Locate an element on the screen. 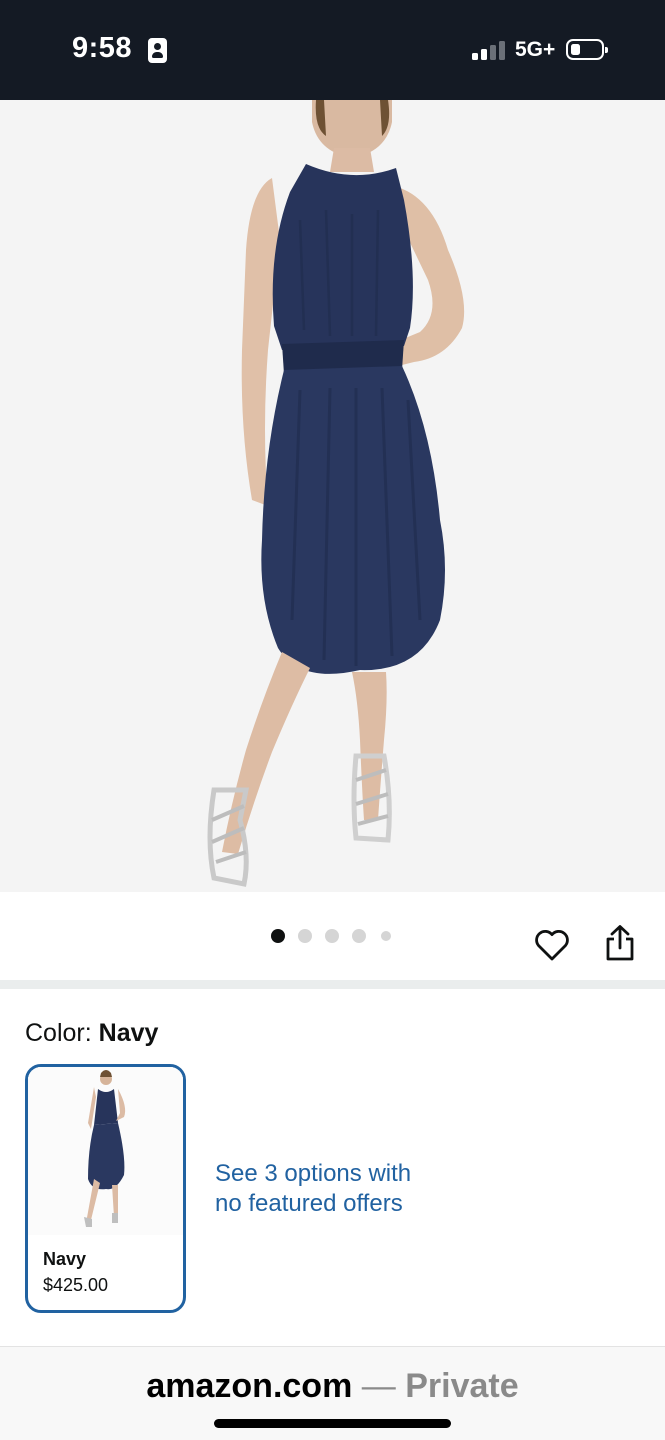  see-options-line-1: See 3 options with is located at coordinates (313, 1173).